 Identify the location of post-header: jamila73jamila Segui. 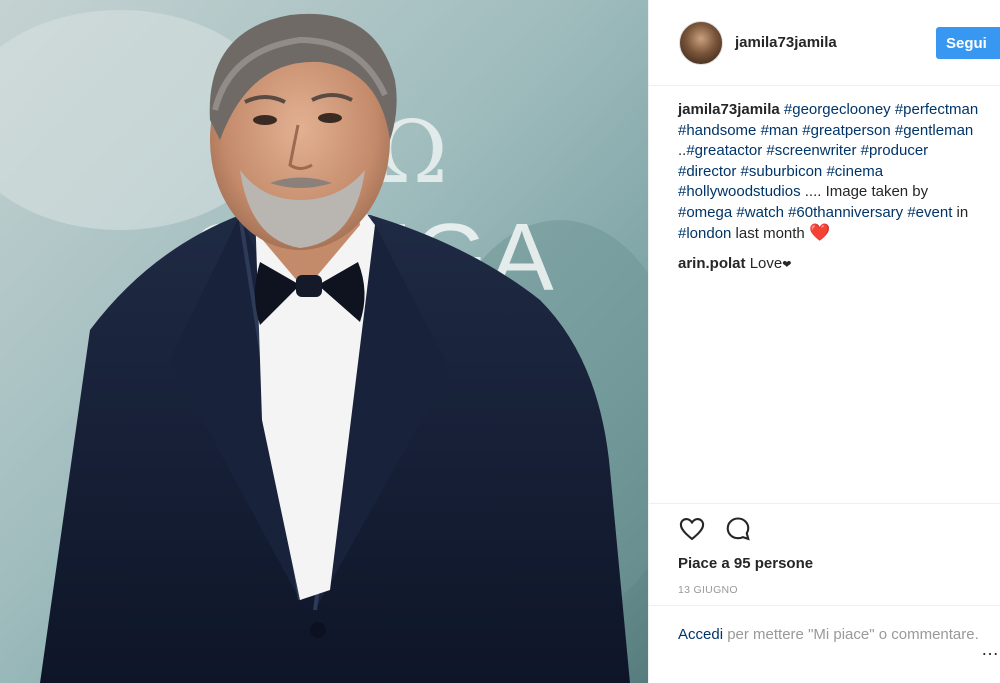
(824, 43).